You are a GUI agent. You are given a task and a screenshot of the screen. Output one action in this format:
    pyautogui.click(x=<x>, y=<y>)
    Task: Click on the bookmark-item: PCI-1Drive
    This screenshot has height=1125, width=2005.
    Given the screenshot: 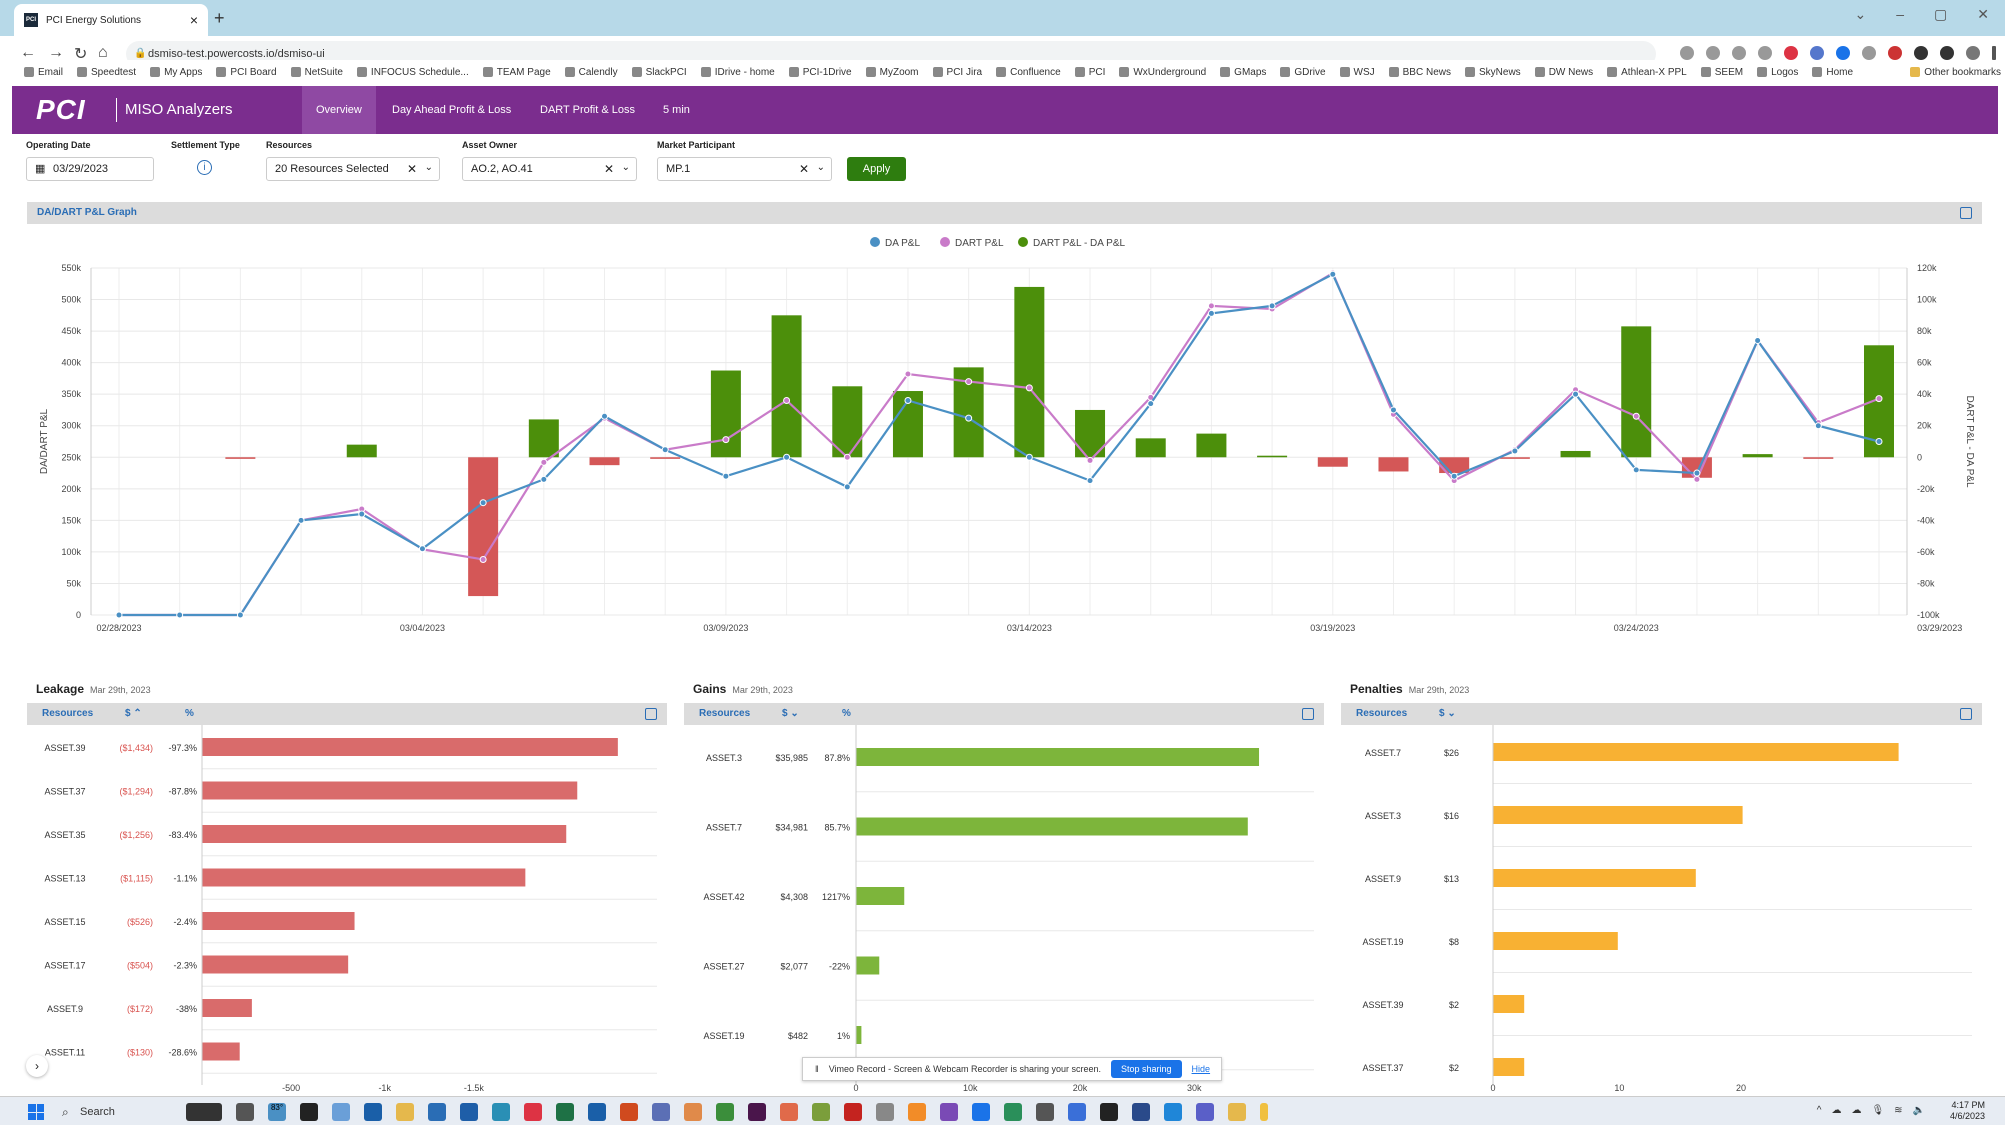 What is the action you would take?
    pyautogui.click(x=820, y=72)
    